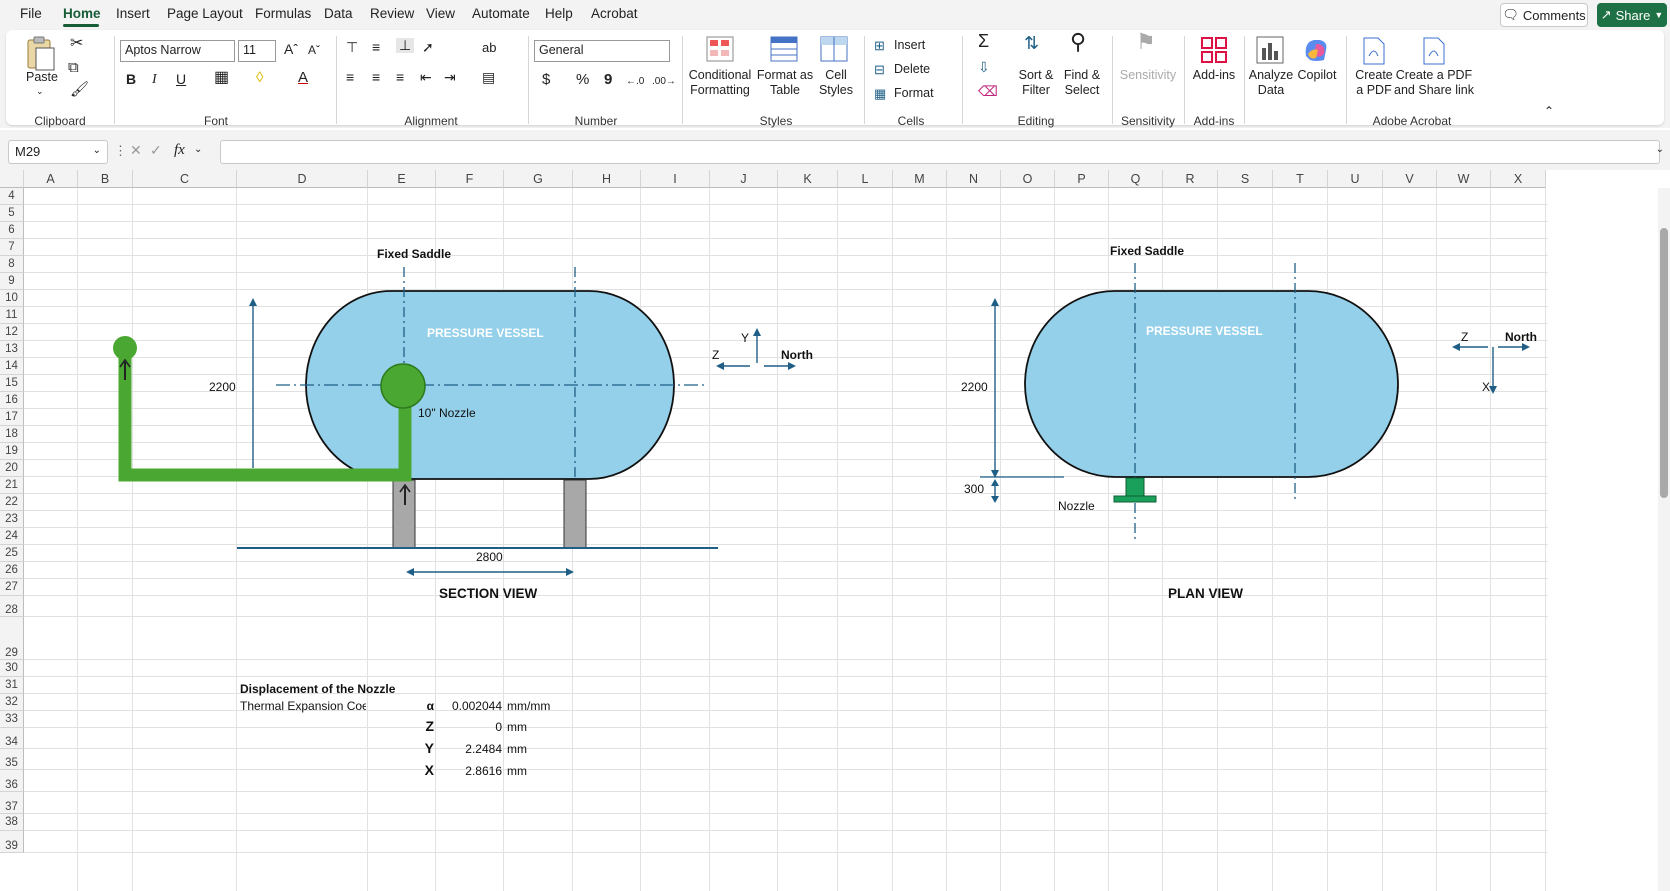 Image resolution: width=1670 pixels, height=891 pixels. I want to click on menu-automate: Automate, so click(501, 13).